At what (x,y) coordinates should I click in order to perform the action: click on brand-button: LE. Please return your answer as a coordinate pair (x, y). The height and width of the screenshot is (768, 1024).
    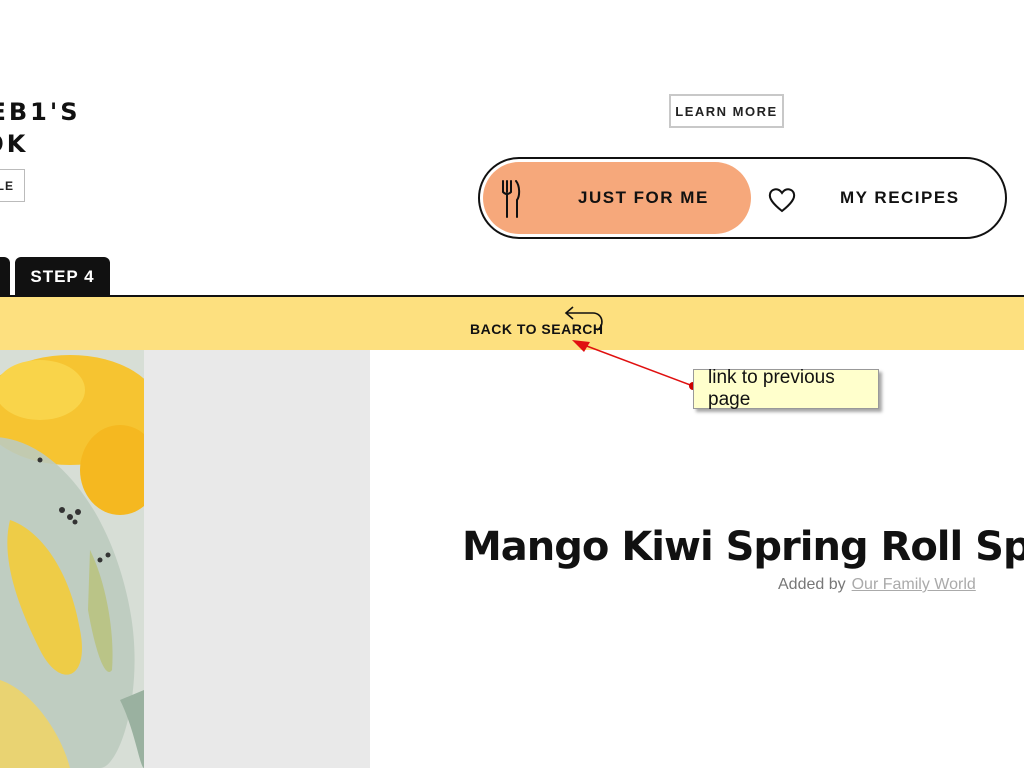
    Looking at the image, I should click on (12, 185).